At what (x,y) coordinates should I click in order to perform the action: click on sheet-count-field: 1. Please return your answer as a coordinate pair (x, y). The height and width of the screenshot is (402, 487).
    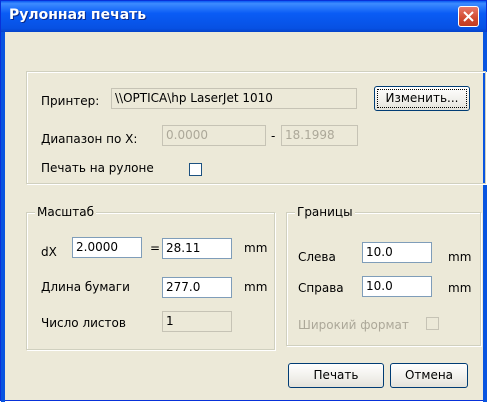
    Looking at the image, I should click on (197, 321).